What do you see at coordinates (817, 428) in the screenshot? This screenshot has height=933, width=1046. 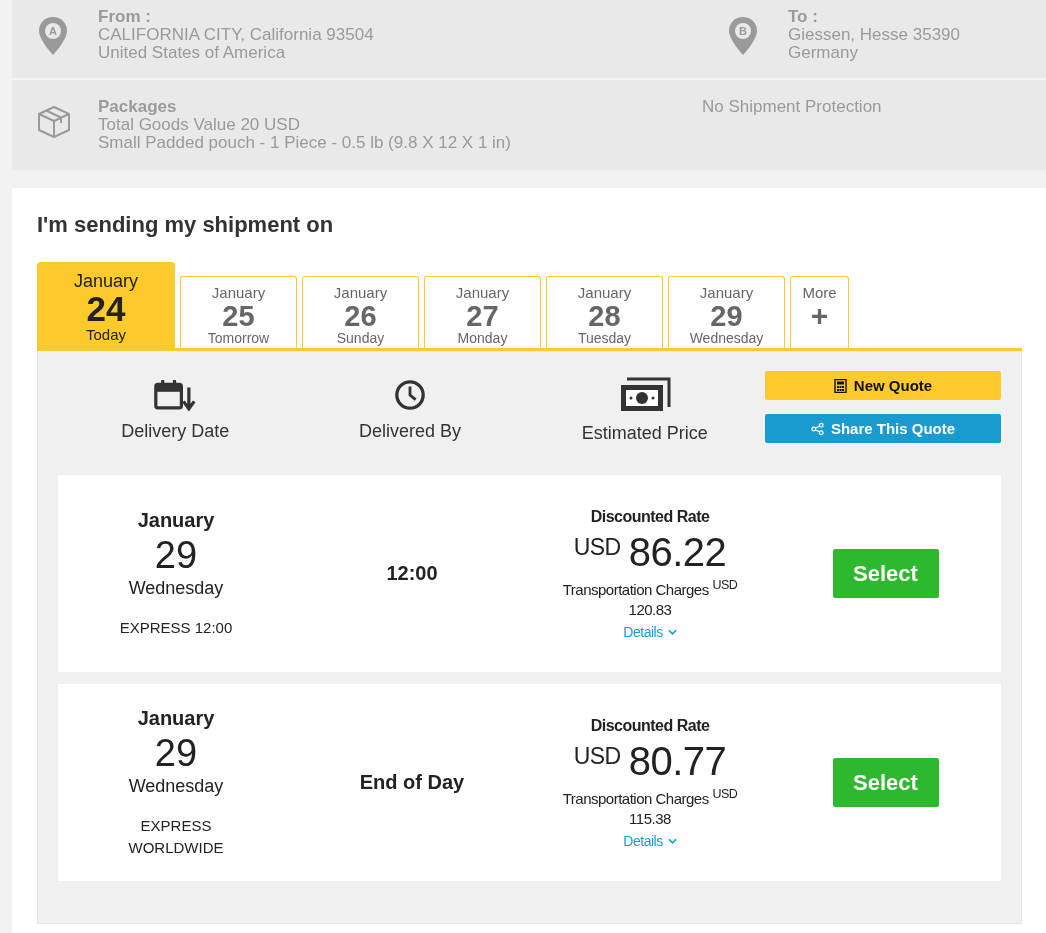 I see `share-icon` at bounding box center [817, 428].